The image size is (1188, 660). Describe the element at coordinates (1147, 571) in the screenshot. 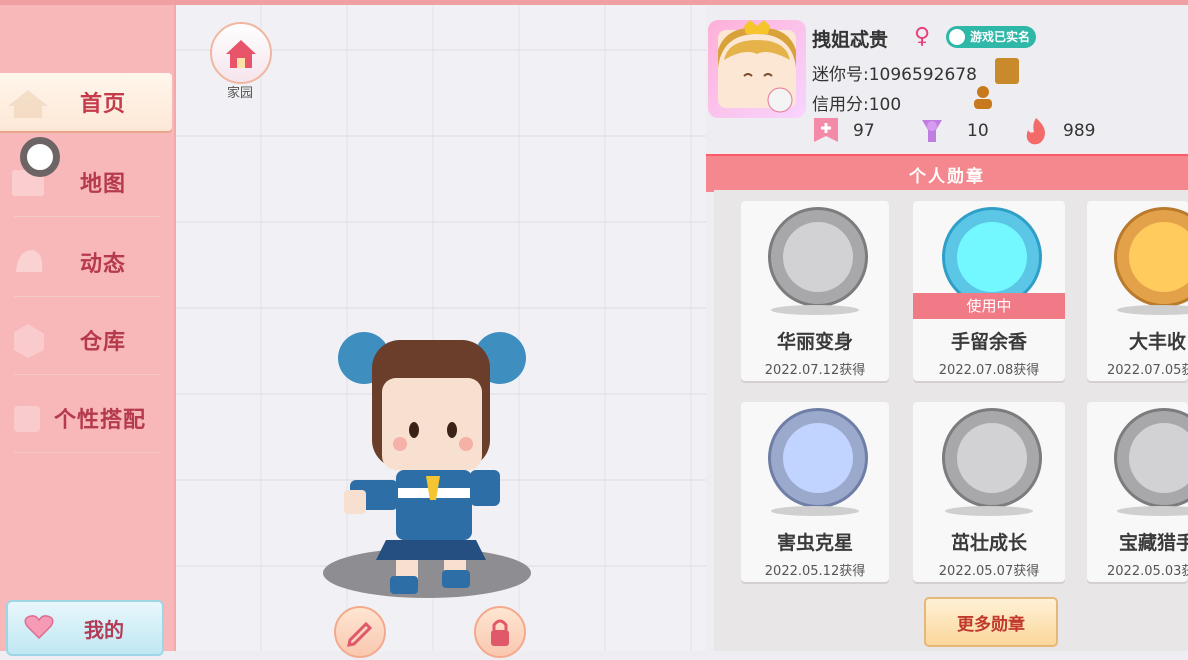

I see `badge-date: 2022.05.03获得` at that location.